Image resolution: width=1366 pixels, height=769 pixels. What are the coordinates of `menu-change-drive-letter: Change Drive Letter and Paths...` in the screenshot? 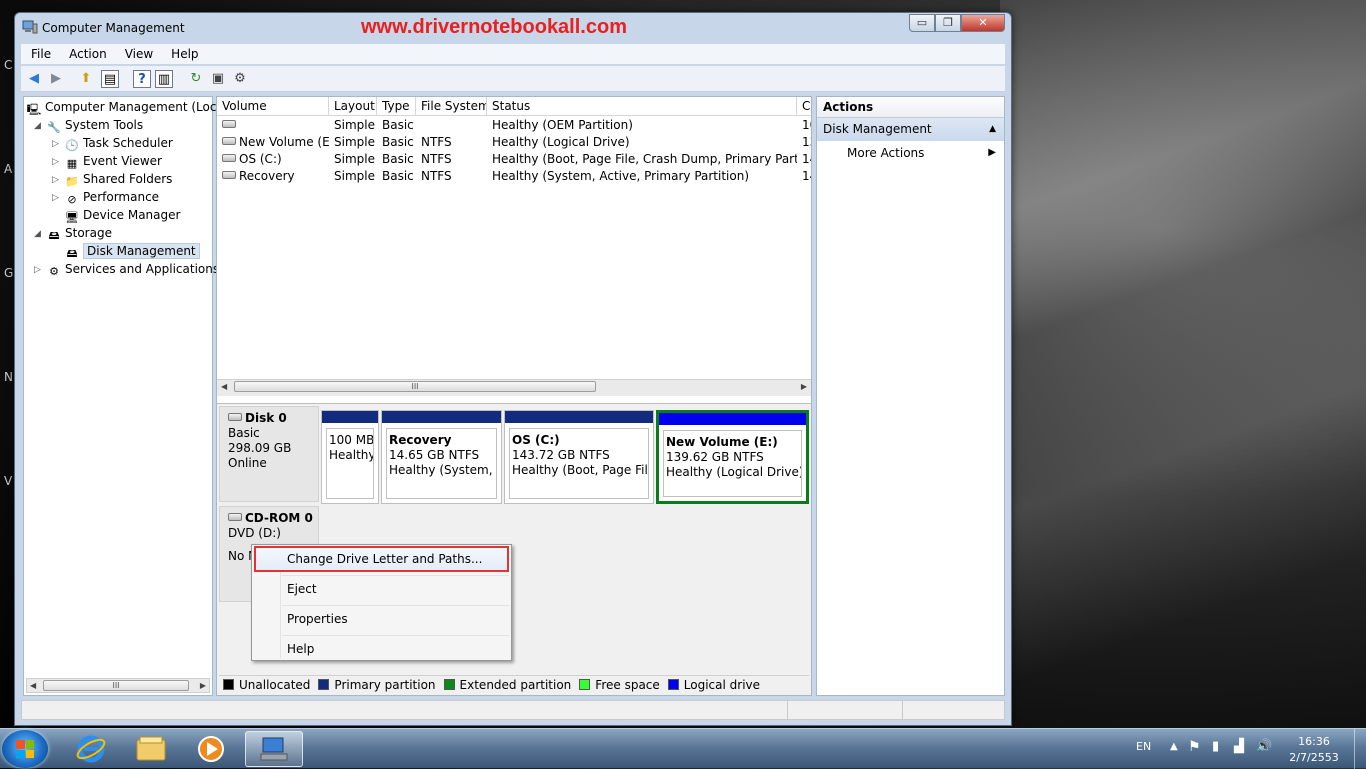 It's located at (381, 559).